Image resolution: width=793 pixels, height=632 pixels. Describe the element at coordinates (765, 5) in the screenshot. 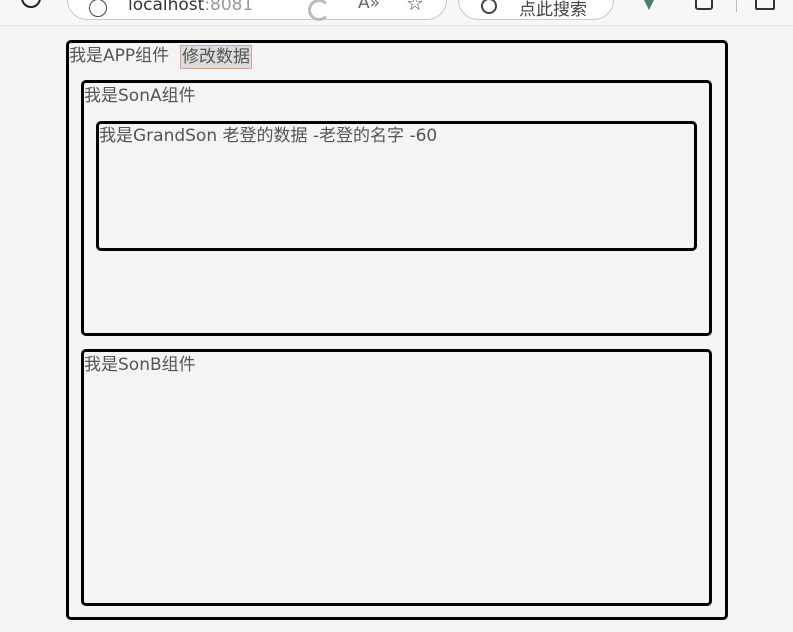

I see `split-screen-icon` at that location.